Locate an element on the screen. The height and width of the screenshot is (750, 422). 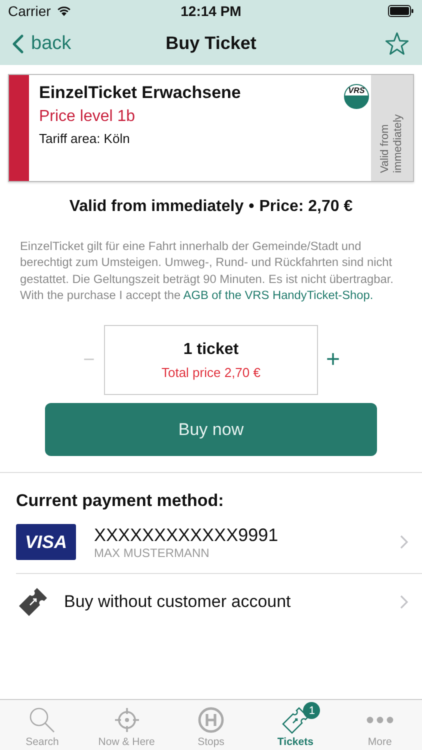
terms-text: With the purchase I accept the AGB of the VRS HandyTicket-Shop. is located at coordinates (197, 295).